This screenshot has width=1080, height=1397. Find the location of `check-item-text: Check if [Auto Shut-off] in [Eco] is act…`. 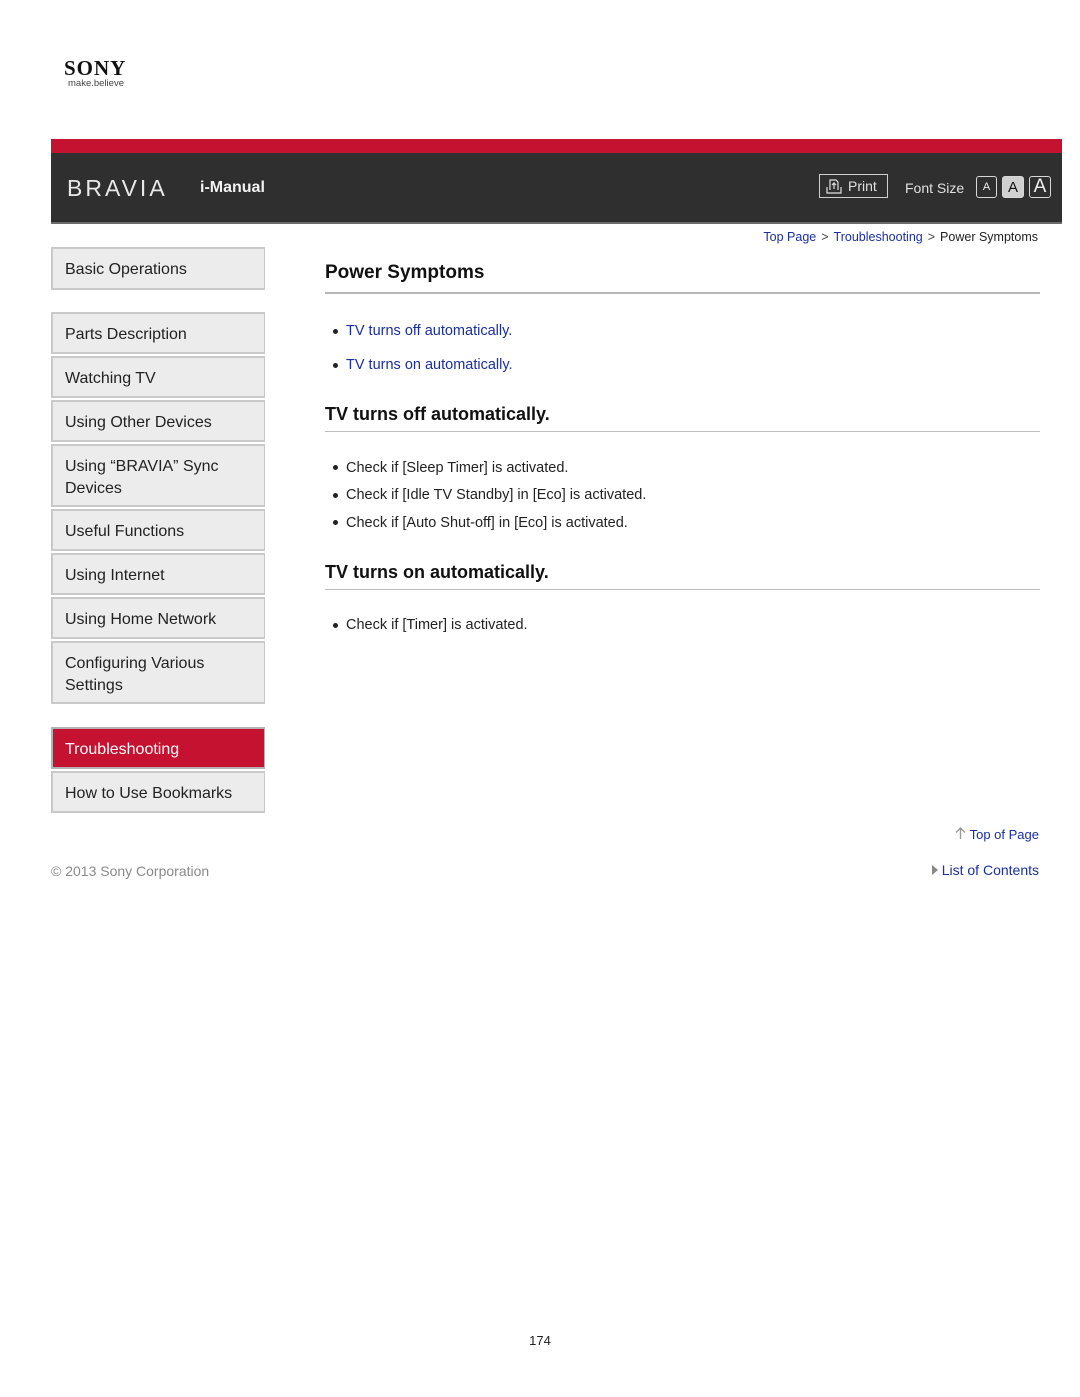

check-item-text: Check if [Auto Shut-off] in [Eco] is act… is located at coordinates (487, 522).